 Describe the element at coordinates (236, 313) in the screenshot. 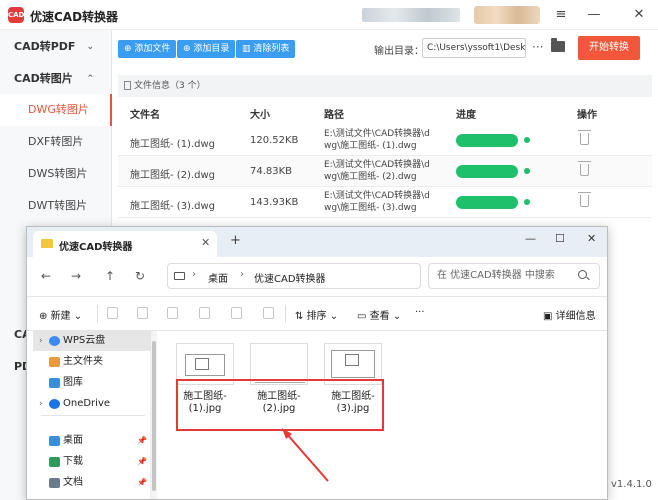

I see `share-icon` at that location.